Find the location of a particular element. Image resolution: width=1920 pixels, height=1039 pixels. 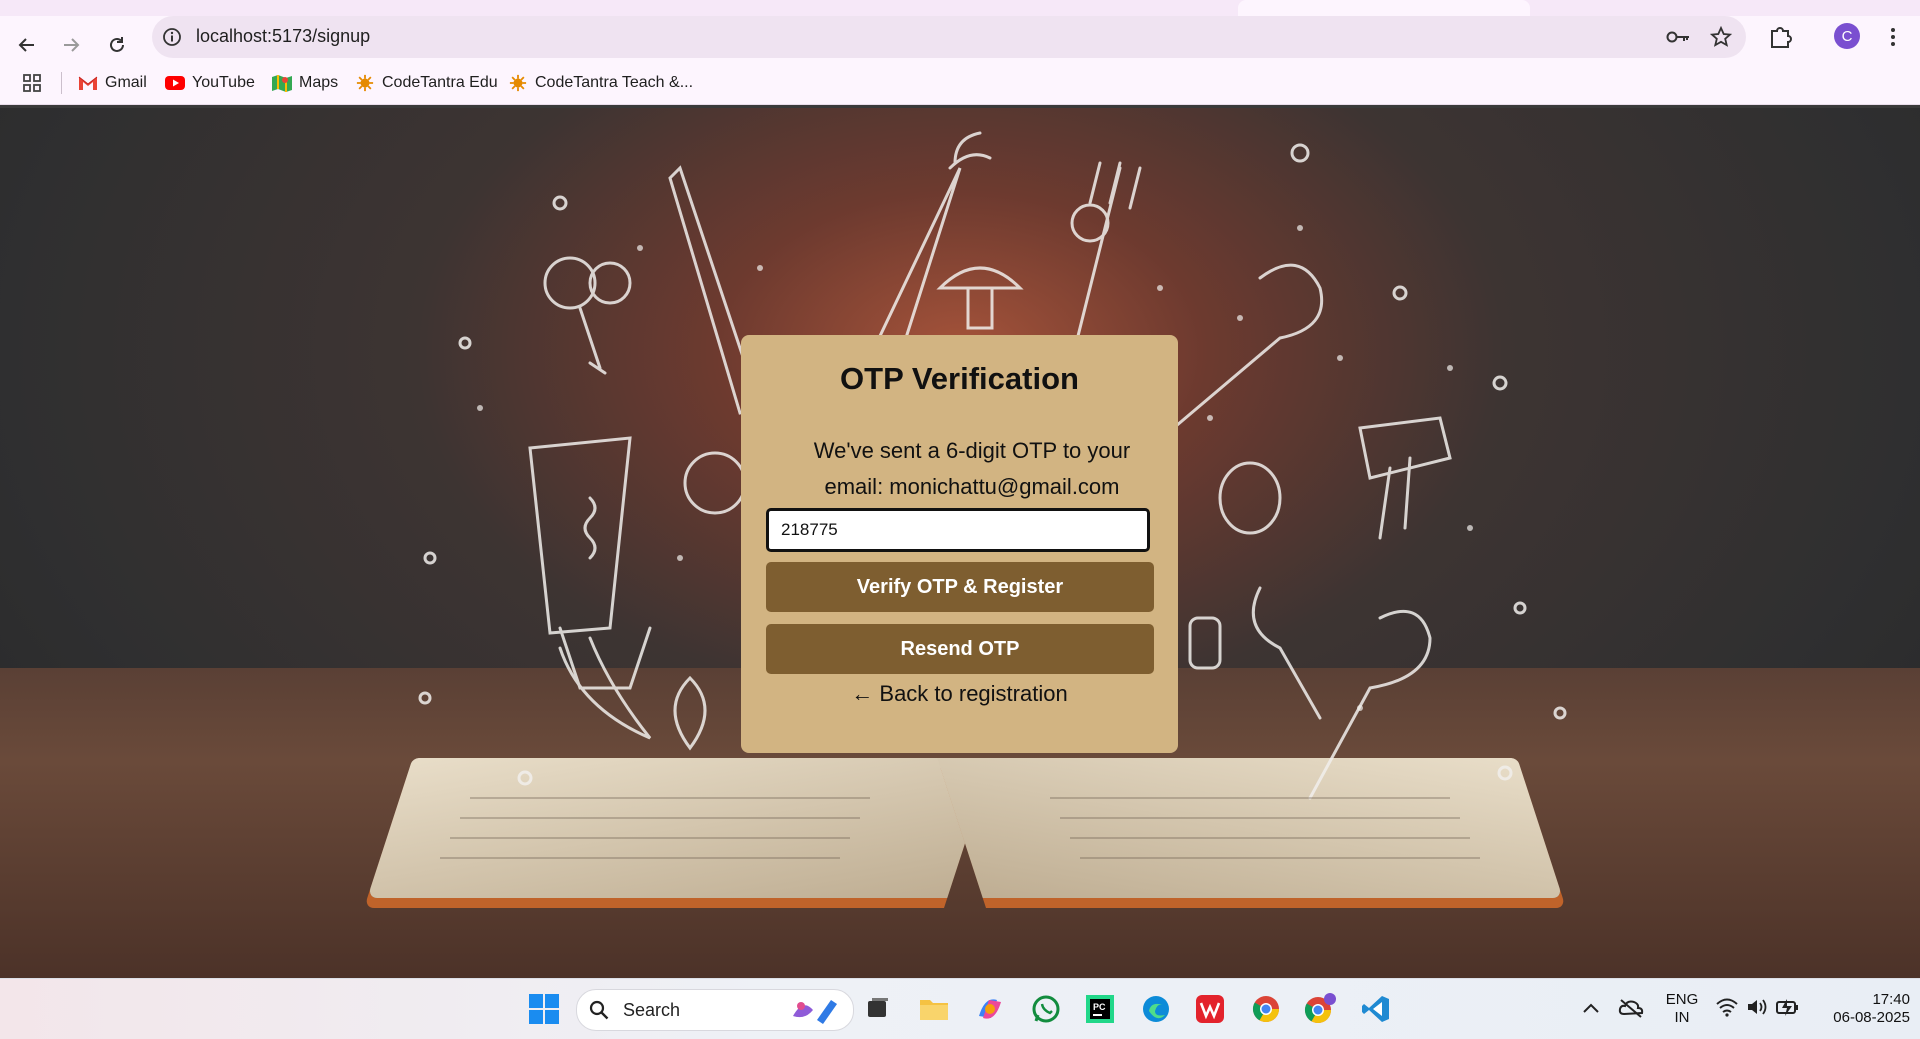

taskbar-file-explorer is located at coordinates (934, 1009).